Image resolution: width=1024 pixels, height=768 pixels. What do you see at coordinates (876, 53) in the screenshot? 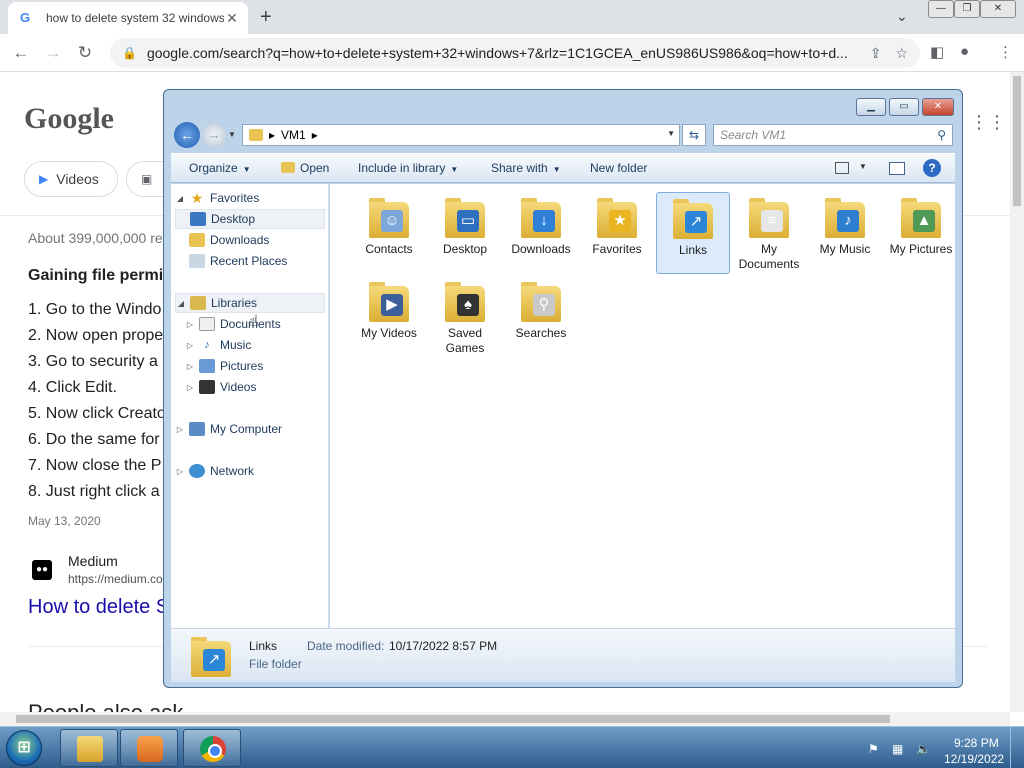
I see `share-icon: ⇪` at bounding box center [876, 53].